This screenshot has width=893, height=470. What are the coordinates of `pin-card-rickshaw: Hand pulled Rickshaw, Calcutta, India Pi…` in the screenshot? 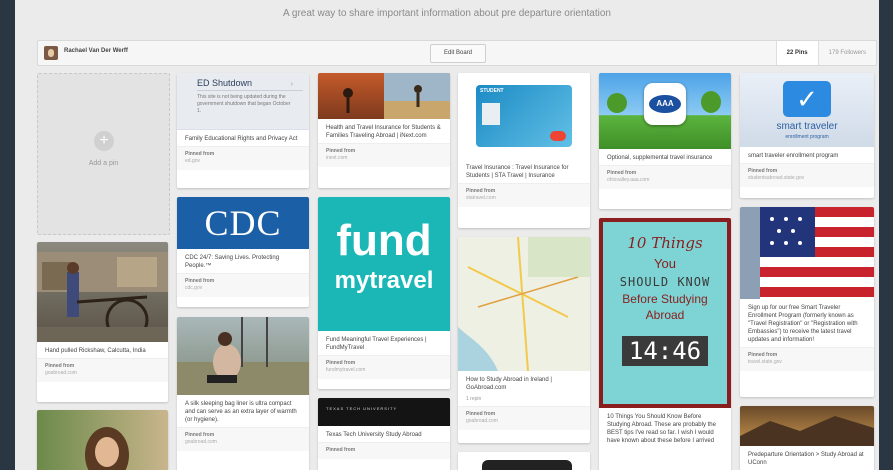 It's located at (102, 322).